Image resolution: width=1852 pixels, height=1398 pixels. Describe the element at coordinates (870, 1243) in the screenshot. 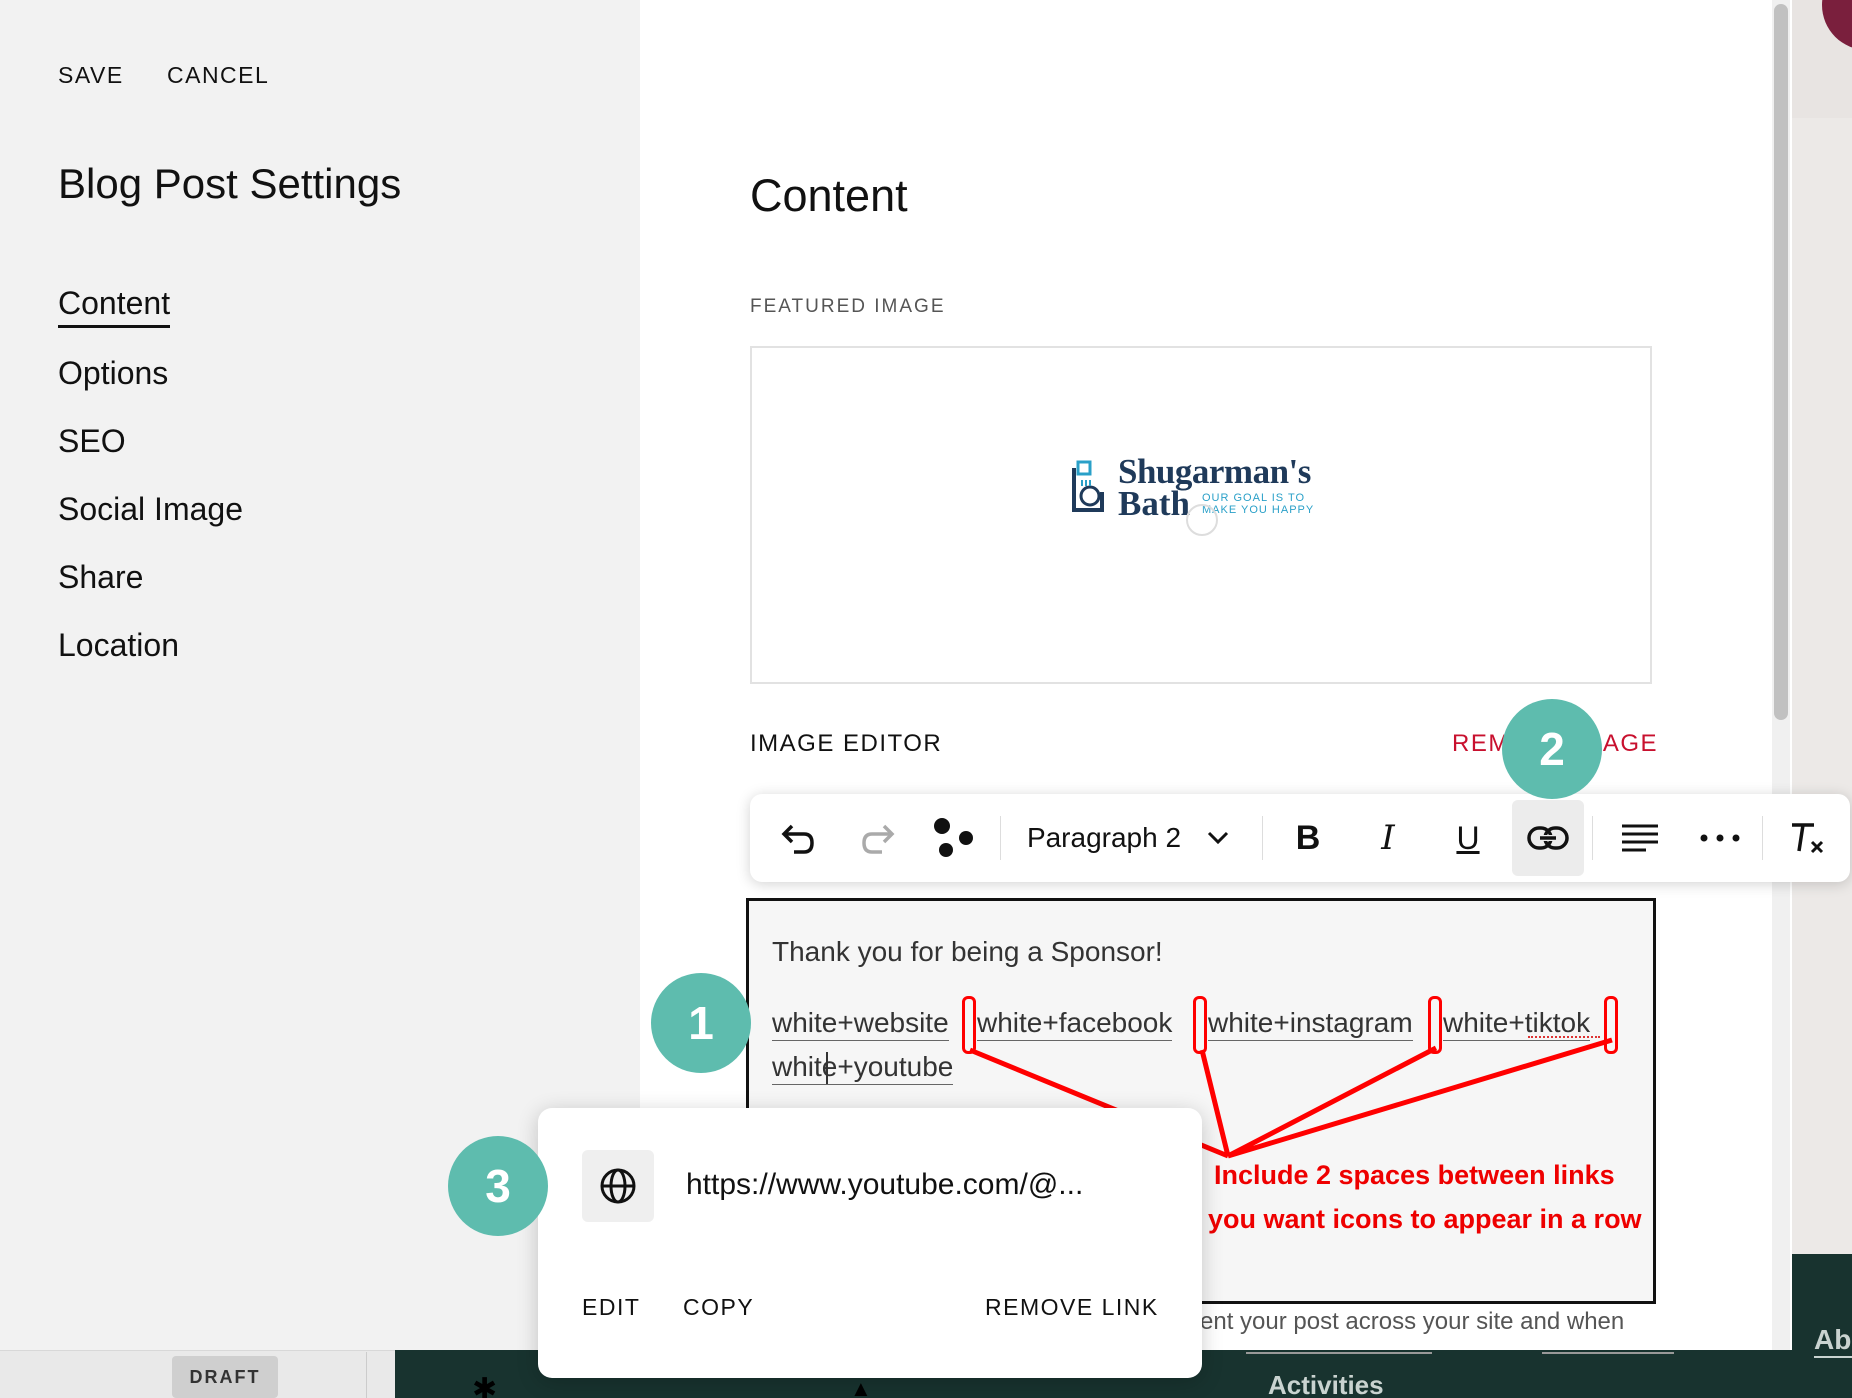

I see `link-popup` at that location.